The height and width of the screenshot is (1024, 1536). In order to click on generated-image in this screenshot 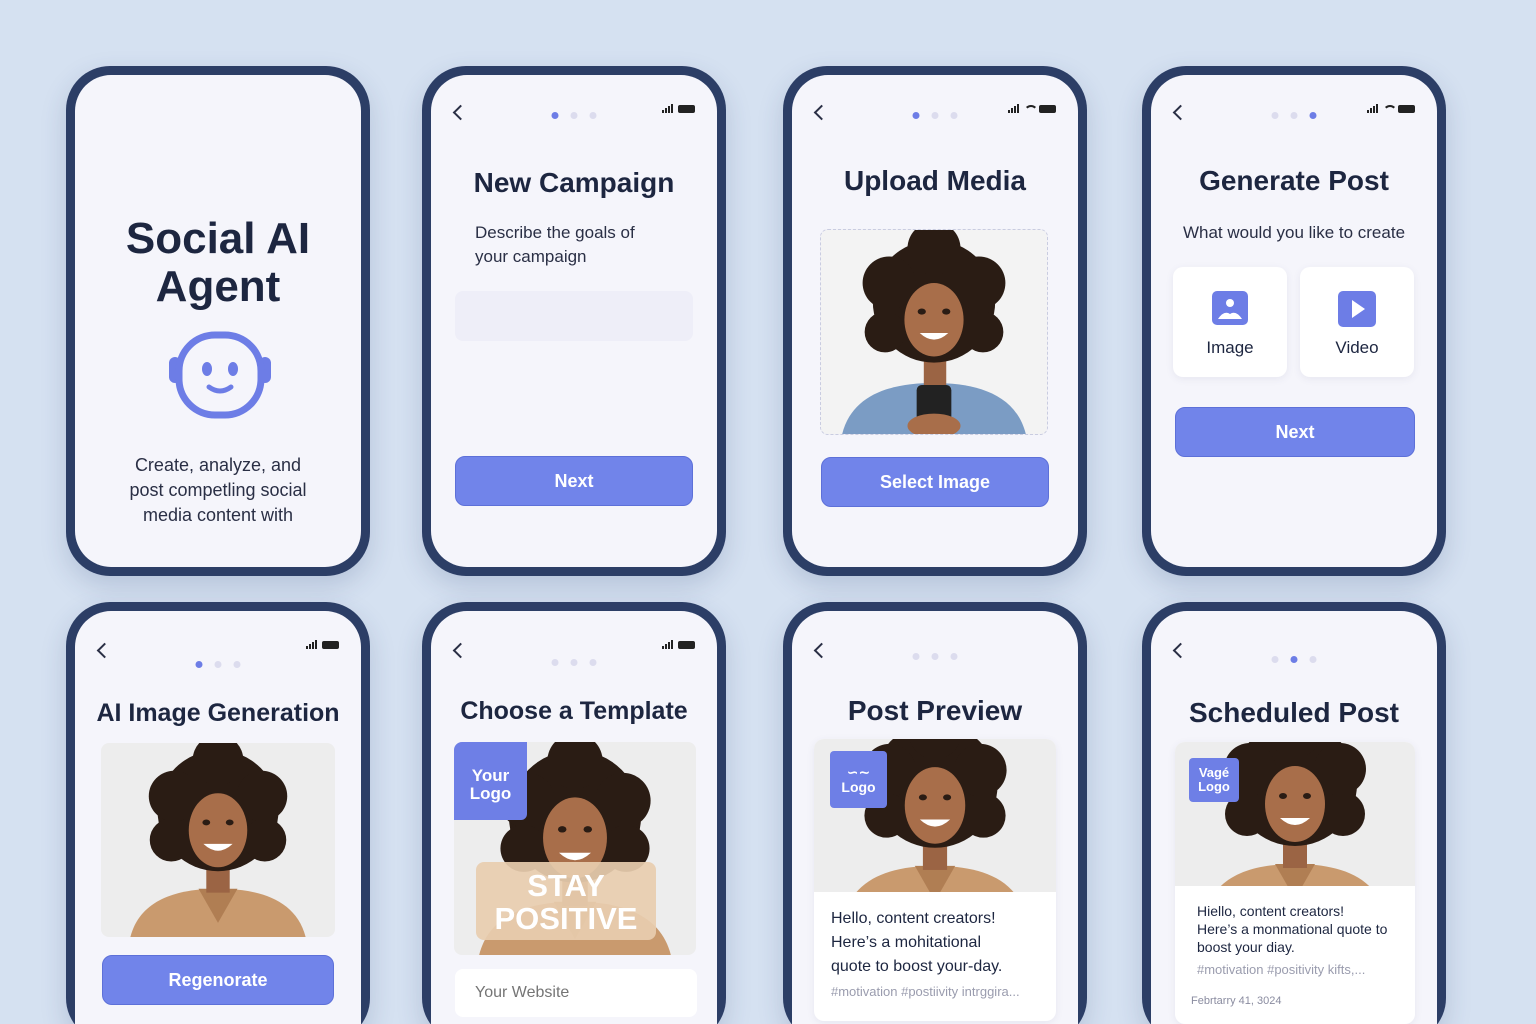, I will do `click(218, 840)`.